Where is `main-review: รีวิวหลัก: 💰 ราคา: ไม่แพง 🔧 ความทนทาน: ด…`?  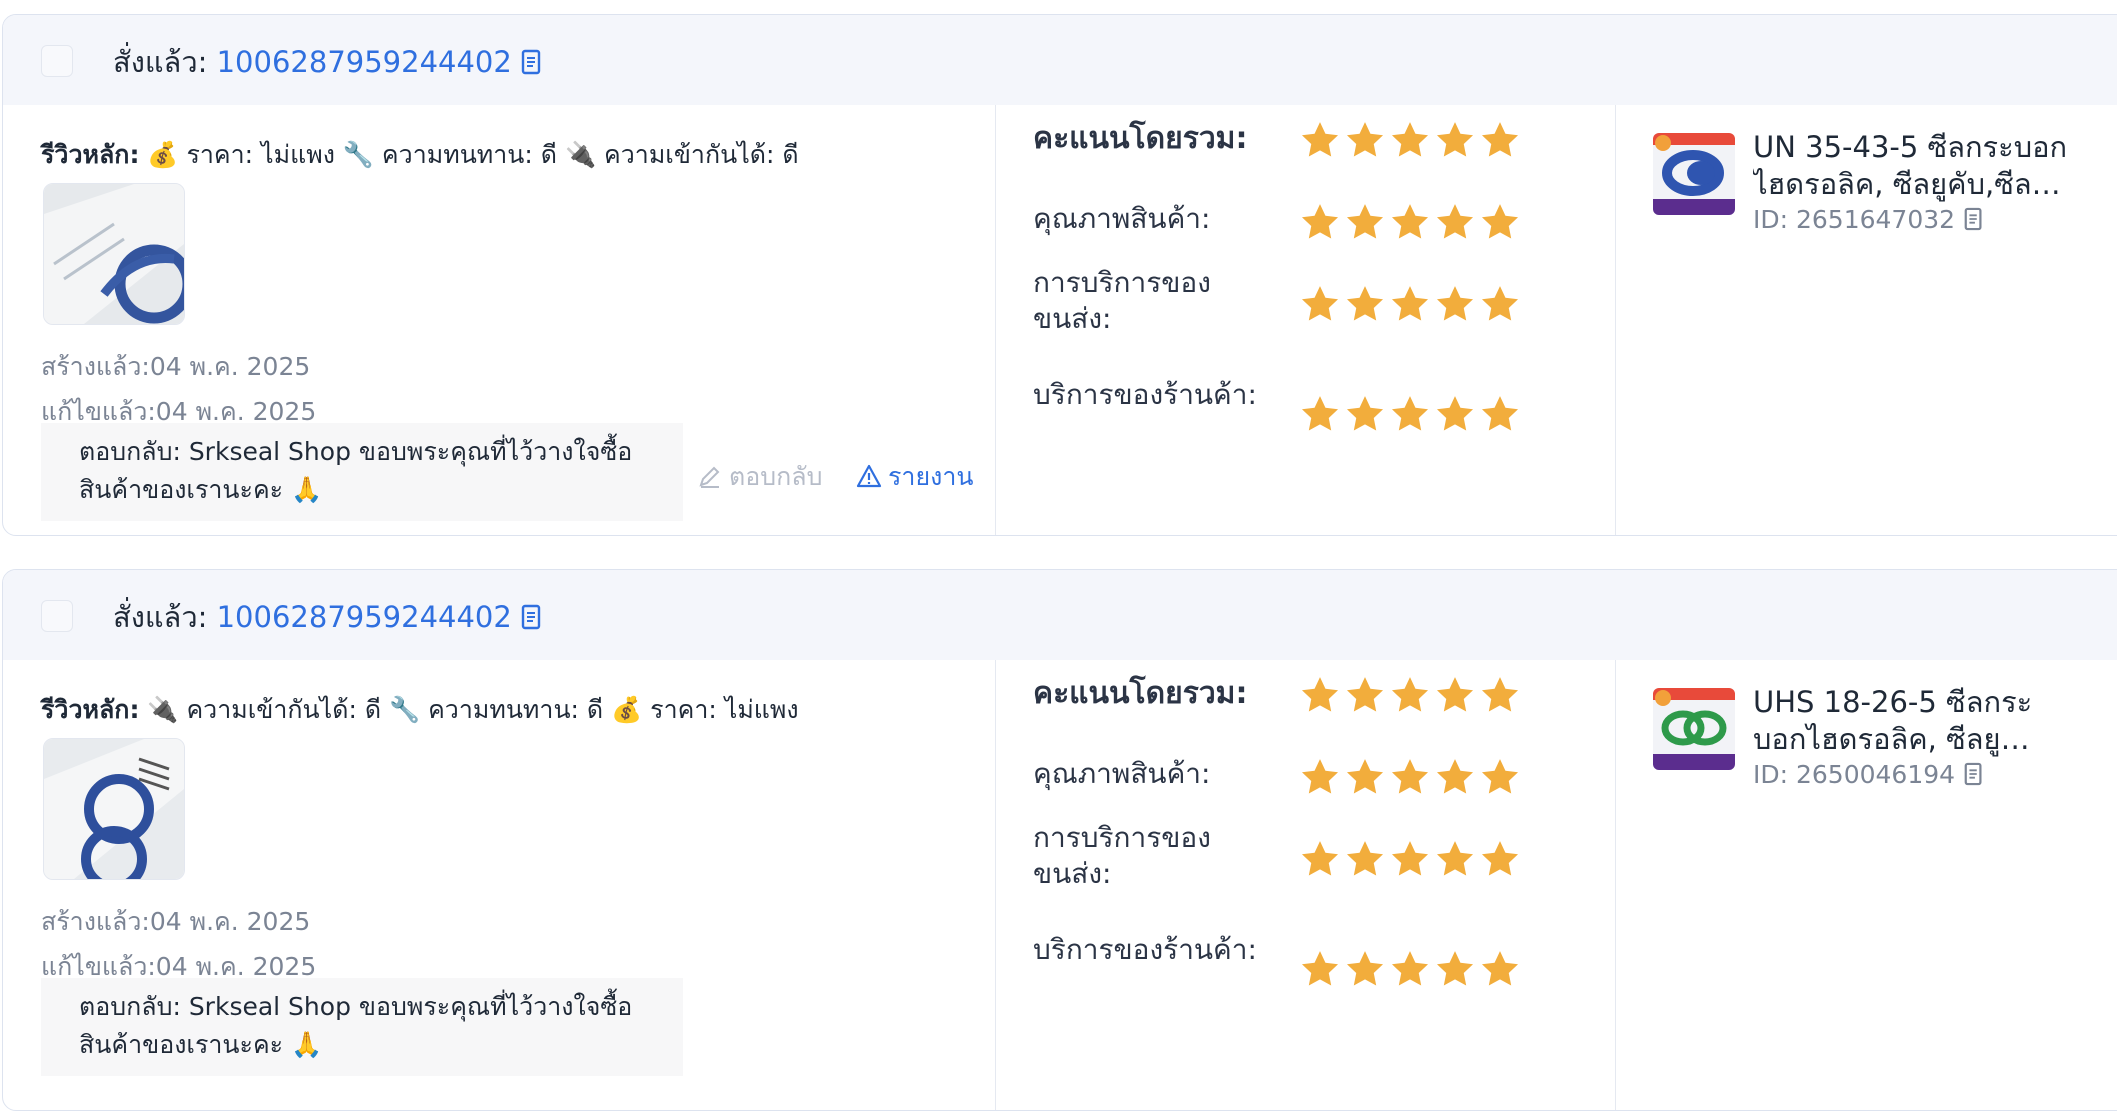
main-review: รีวิวหลัก: 💰 ราคา: ไม่แพง 🔧 ความทนทาน: ด… is located at coordinates (420, 154).